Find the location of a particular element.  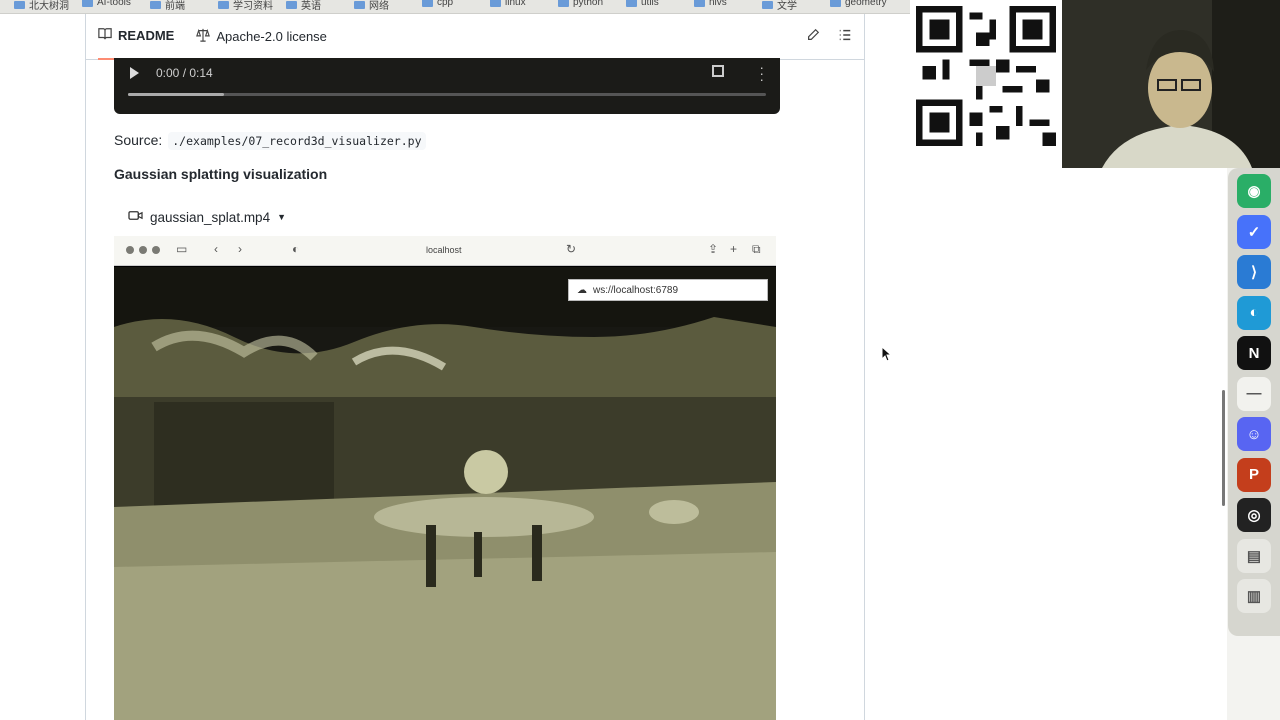

bookmark-folder: AI-tools is located at coordinates (106, 4).